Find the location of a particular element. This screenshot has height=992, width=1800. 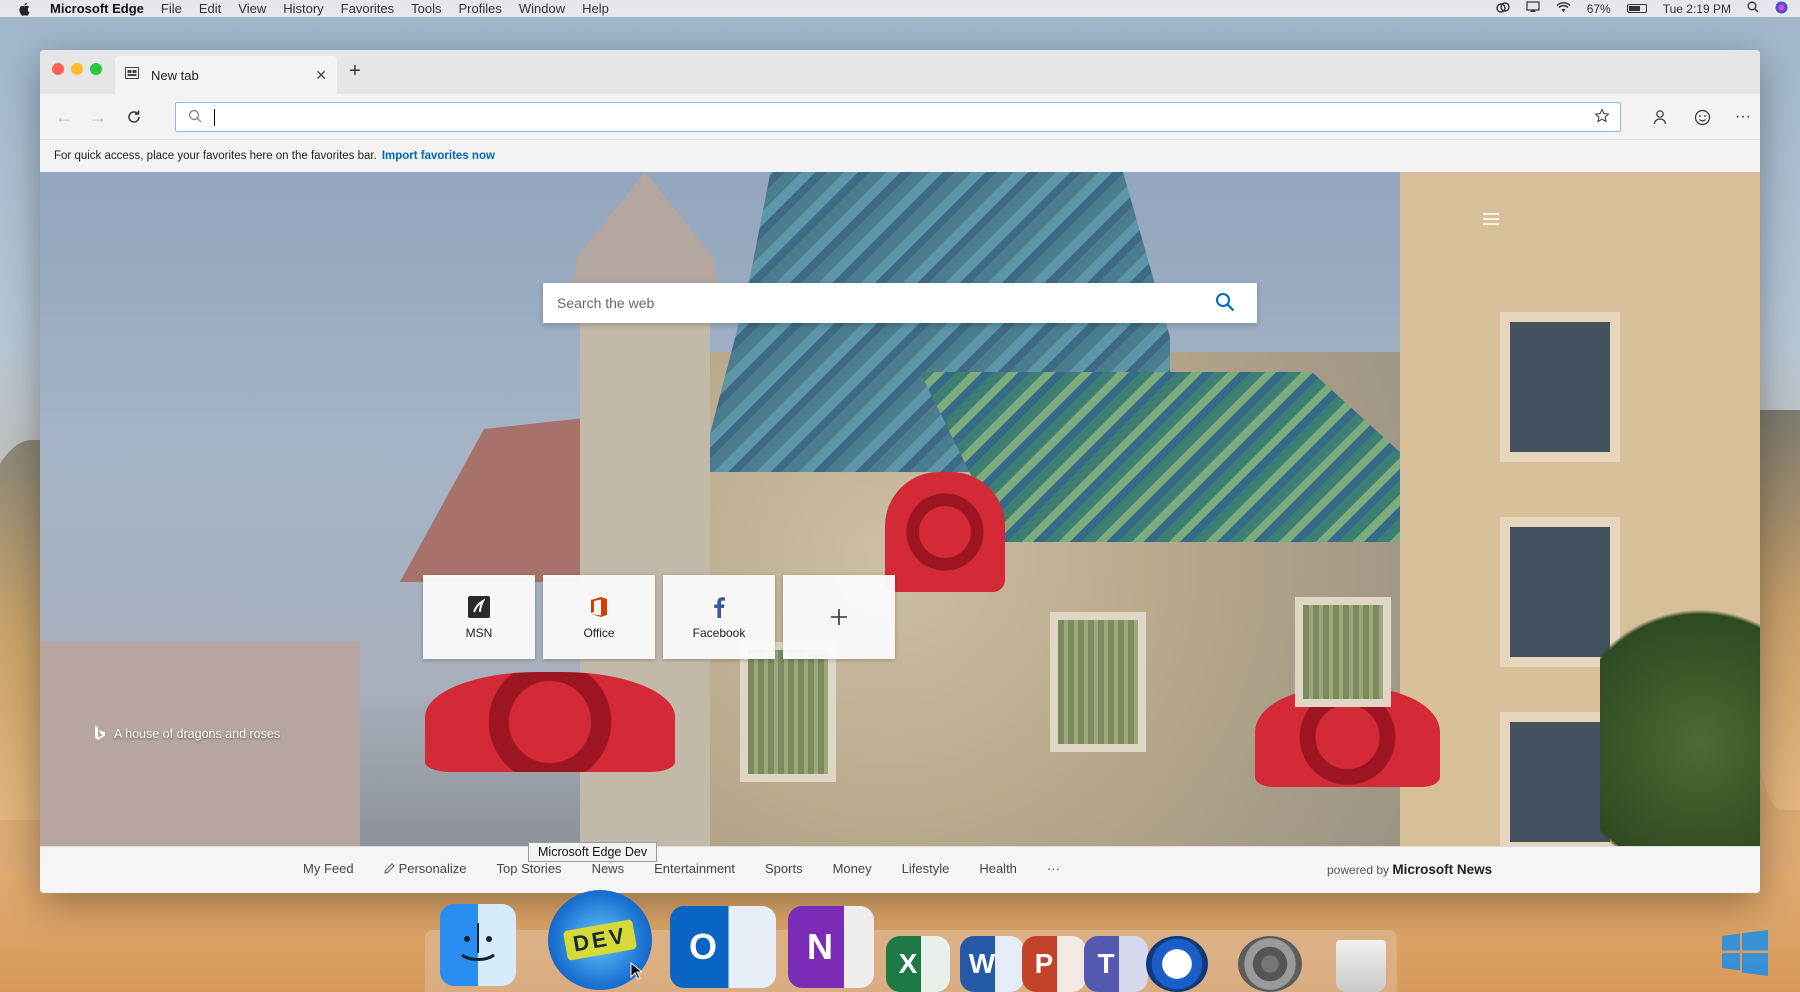

feedback-button is located at coordinates (1702, 117).